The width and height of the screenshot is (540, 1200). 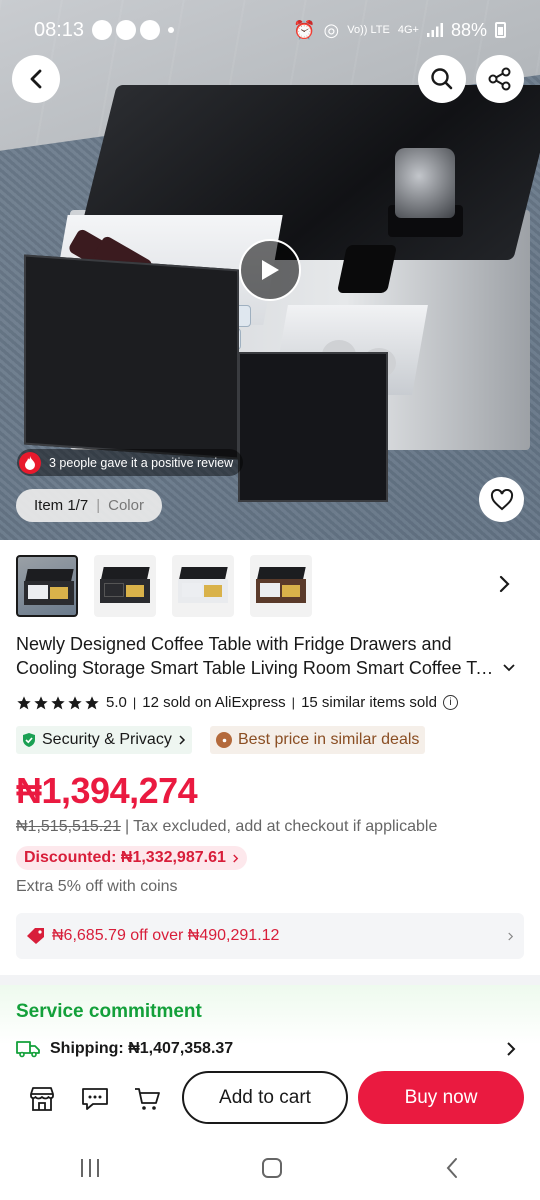 I want to click on similar-items-sold: 15 similar items sold, so click(x=369, y=702).